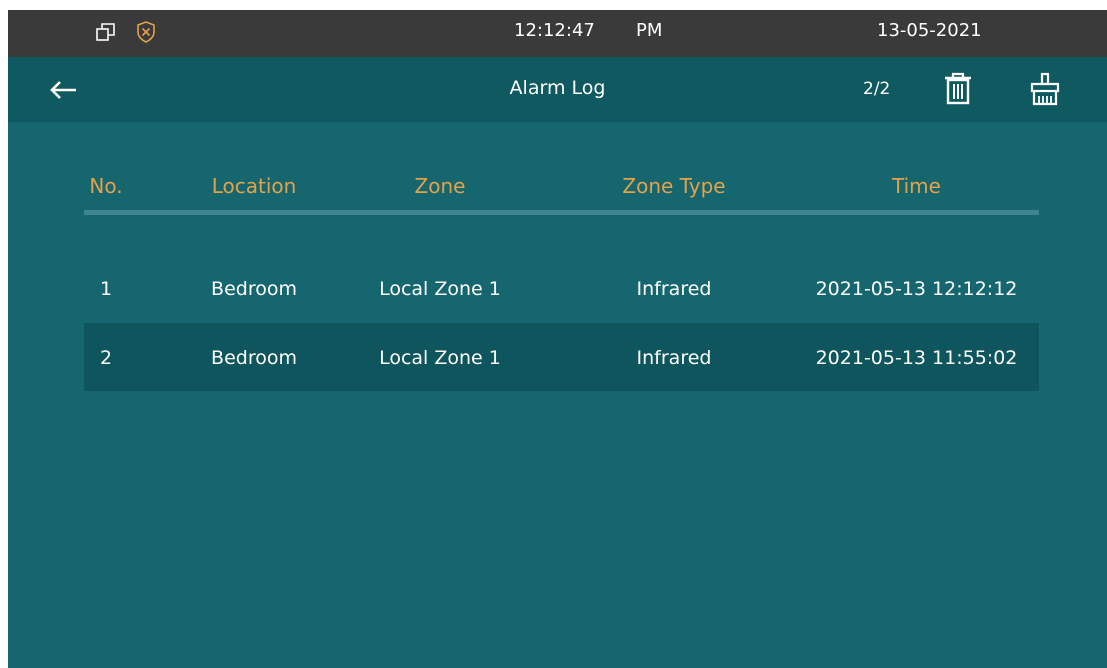 This screenshot has height=668, width=1107. Describe the element at coordinates (557, 89) in the screenshot. I see `header-bar: Alarm Log 2/2` at that location.